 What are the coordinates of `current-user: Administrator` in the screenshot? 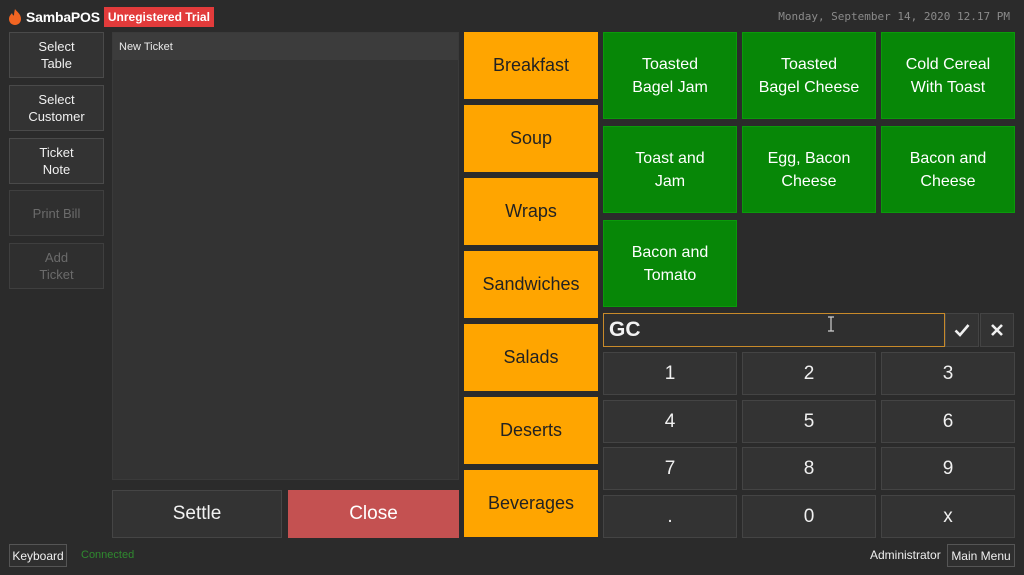 It's located at (905, 555).